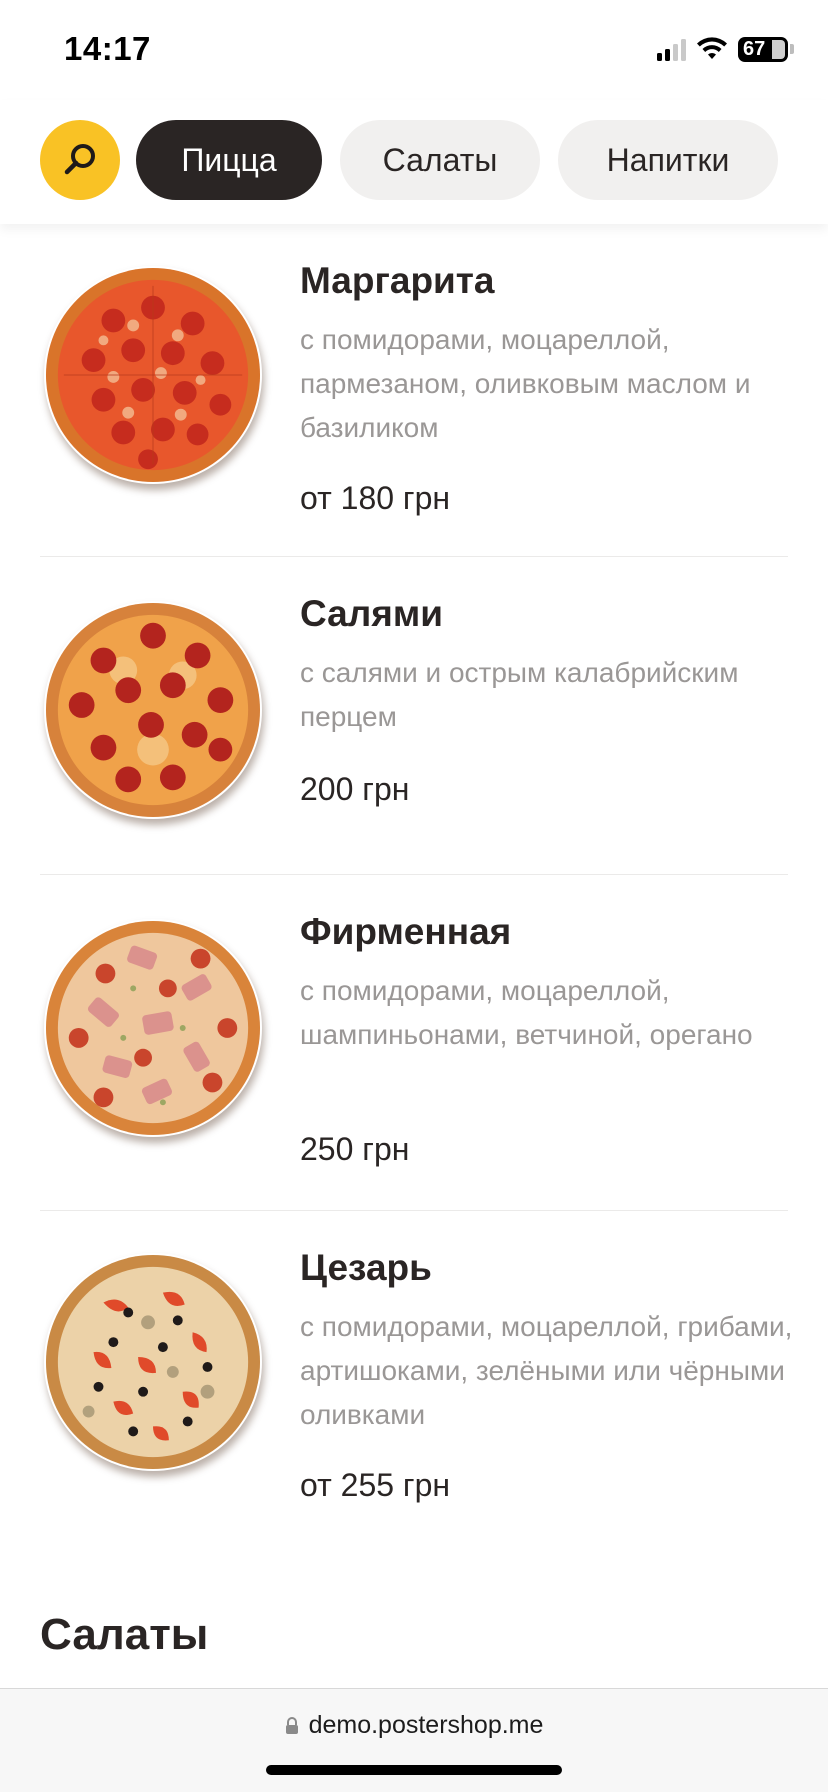 Image resolution: width=828 pixels, height=1792 pixels. Describe the element at coordinates (355, 789) in the screenshot. I see `item-price: 200 грн` at that location.